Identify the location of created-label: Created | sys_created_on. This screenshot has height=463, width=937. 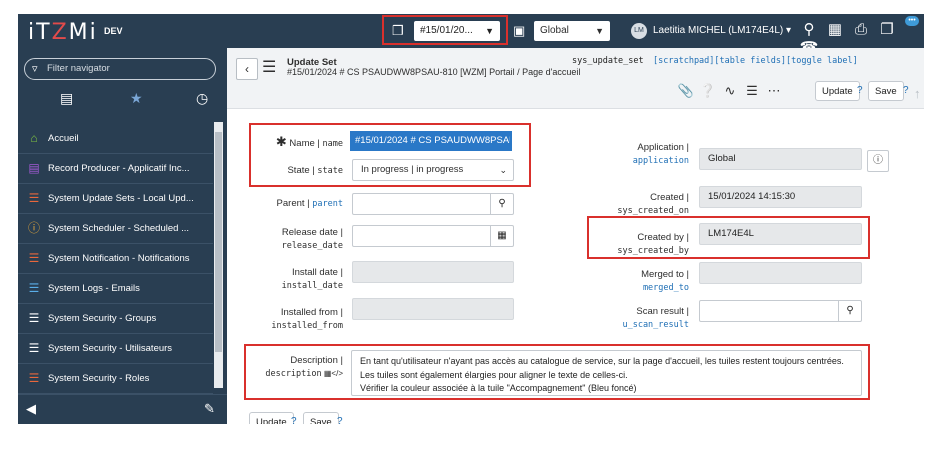
(638, 204).